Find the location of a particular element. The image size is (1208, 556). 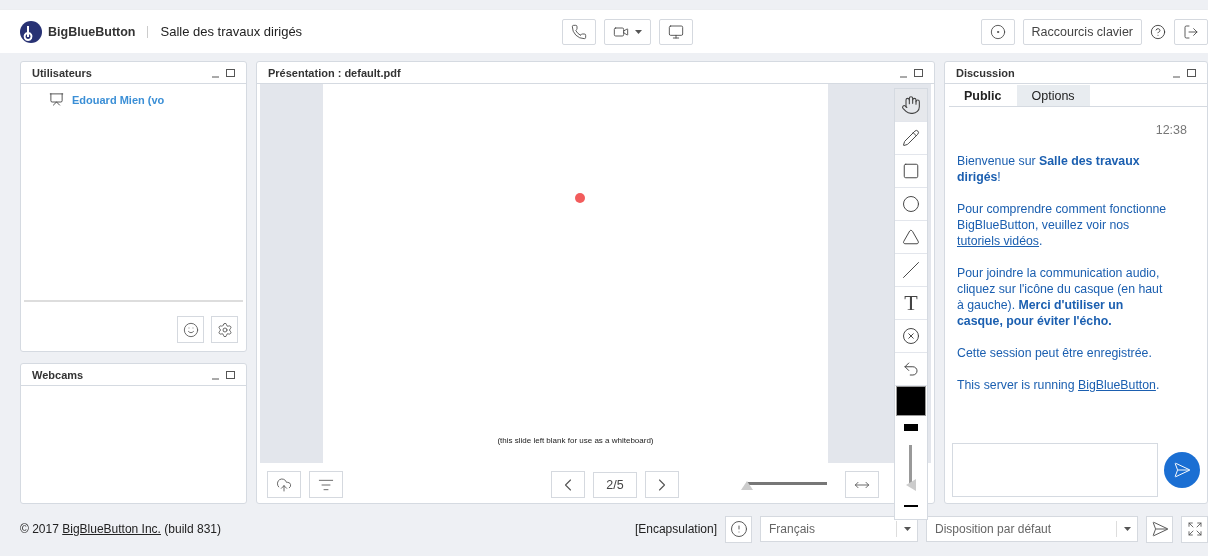

smiley-icon is located at coordinates (190, 329).